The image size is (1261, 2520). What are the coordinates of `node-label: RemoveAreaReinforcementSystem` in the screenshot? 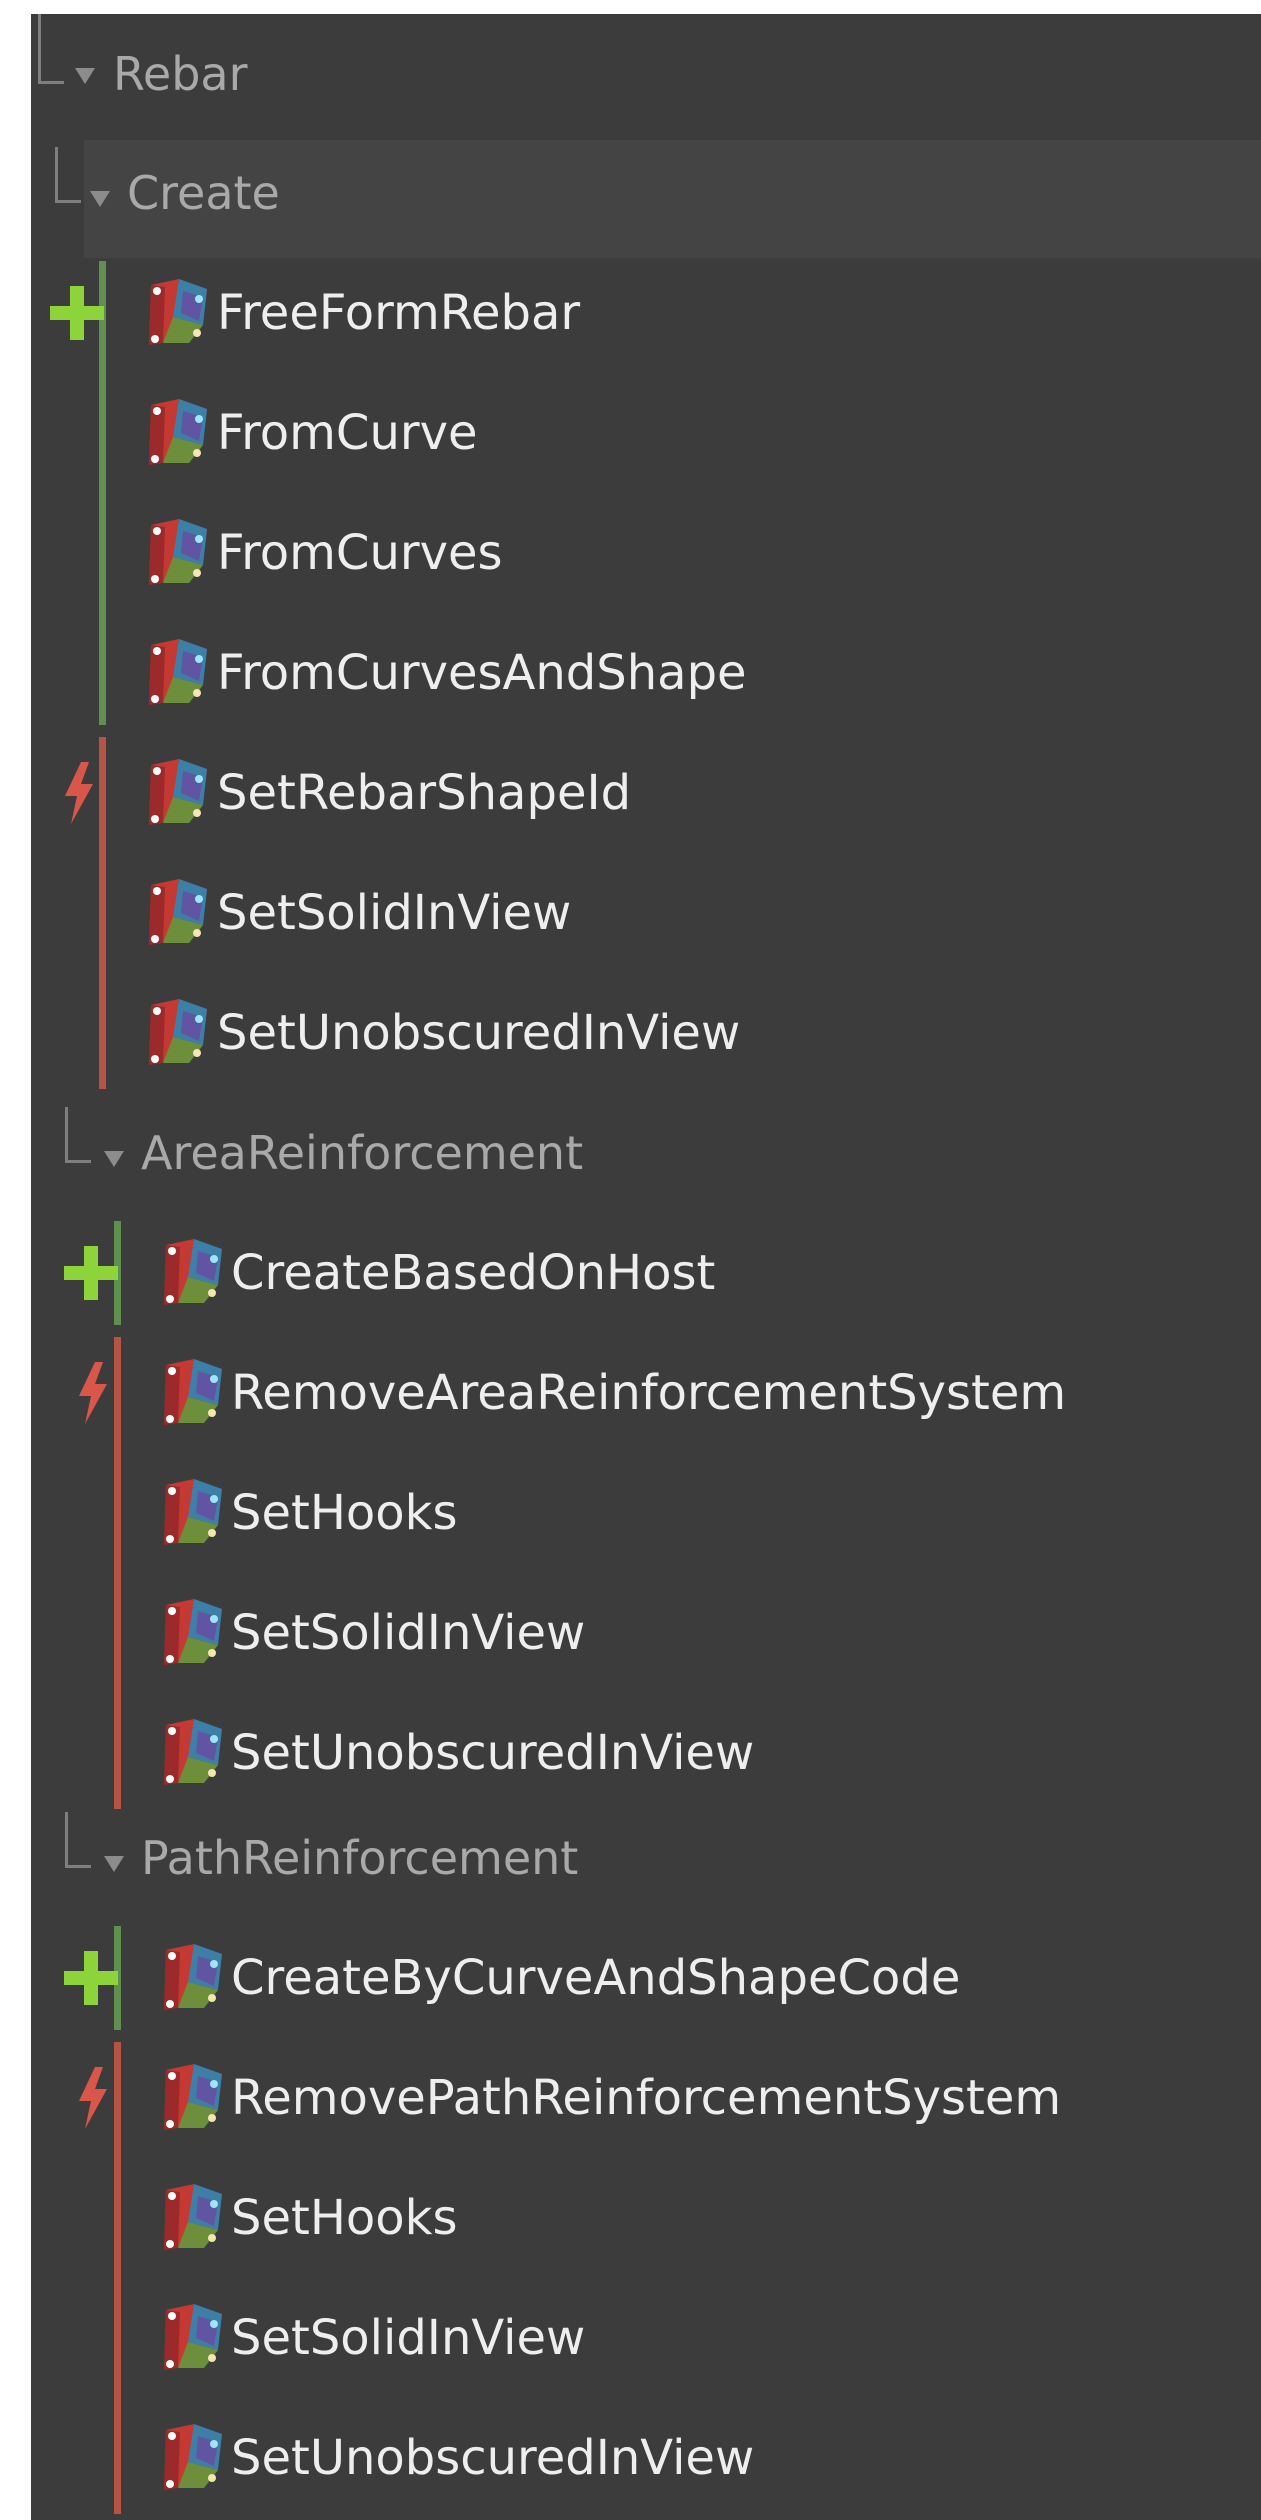 It's located at (649, 1393).